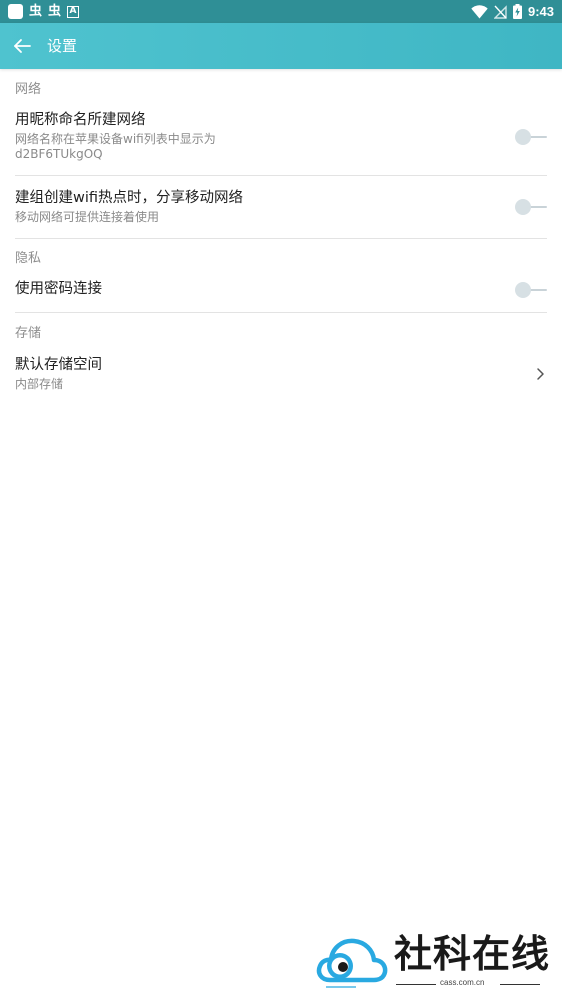  I want to click on password-connect-toggle, so click(531, 290).